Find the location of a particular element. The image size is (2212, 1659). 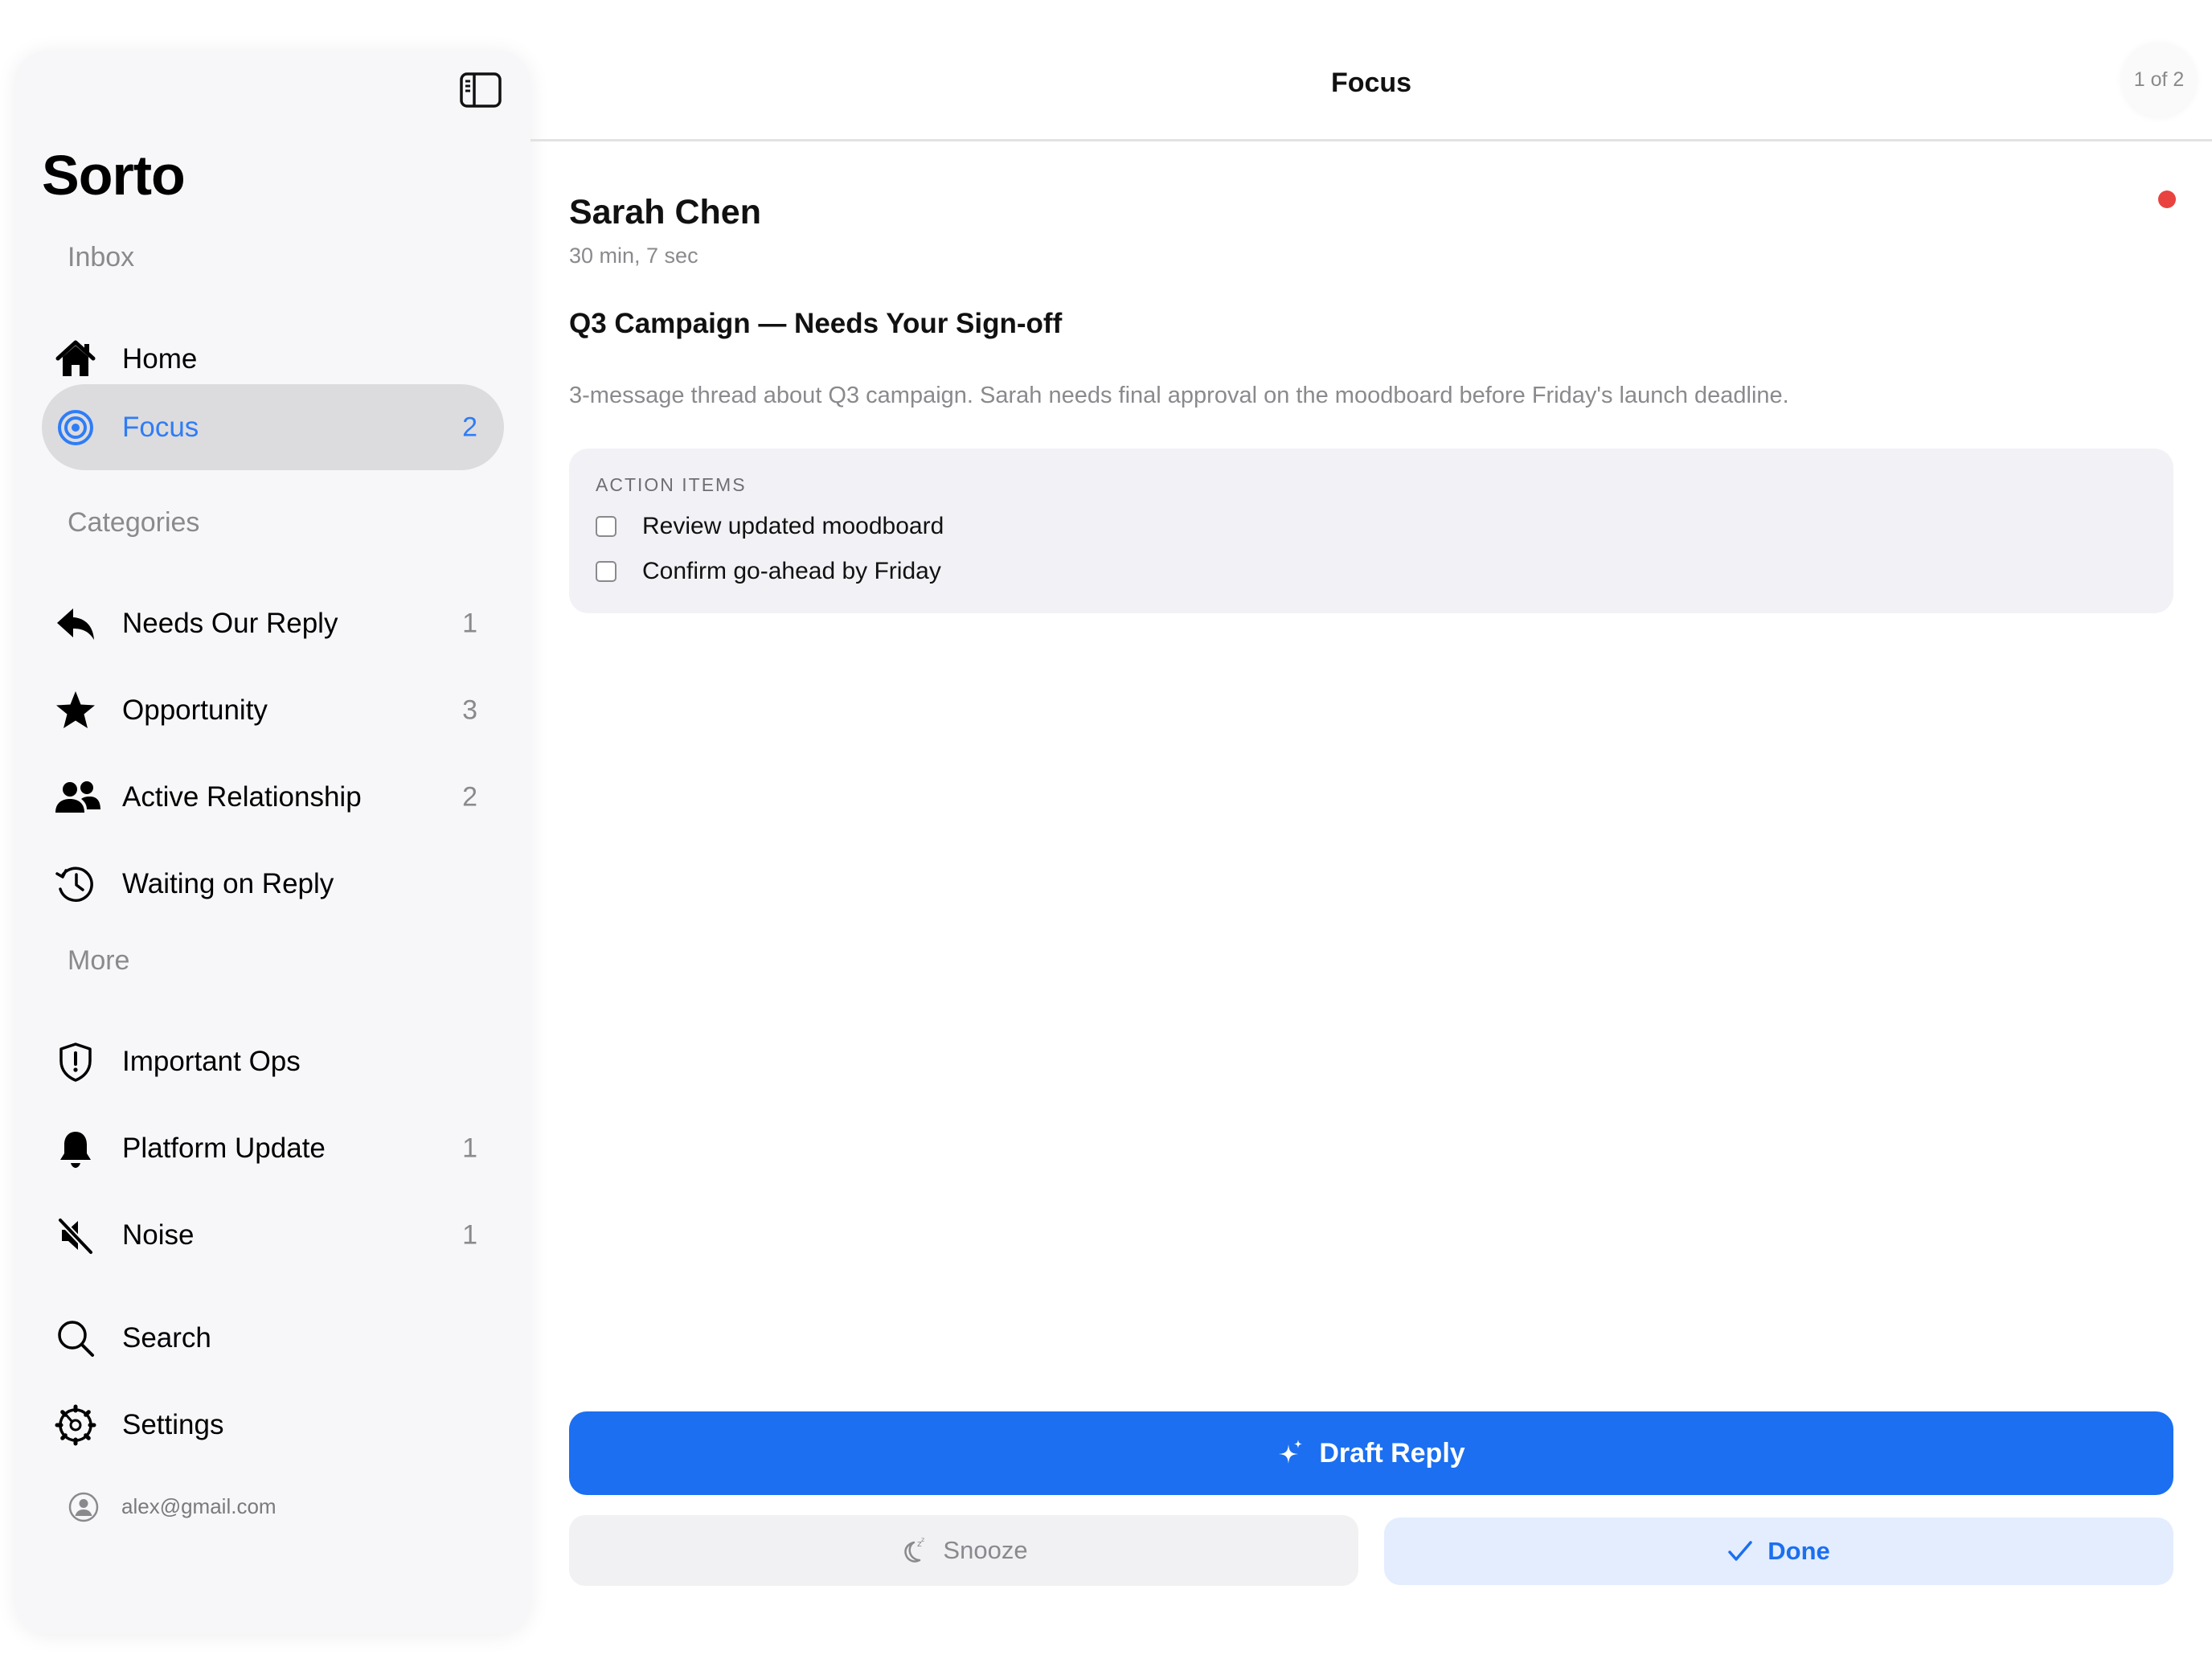

sidebar-item-important-ops: Important Ops is located at coordinates (273, 1061).